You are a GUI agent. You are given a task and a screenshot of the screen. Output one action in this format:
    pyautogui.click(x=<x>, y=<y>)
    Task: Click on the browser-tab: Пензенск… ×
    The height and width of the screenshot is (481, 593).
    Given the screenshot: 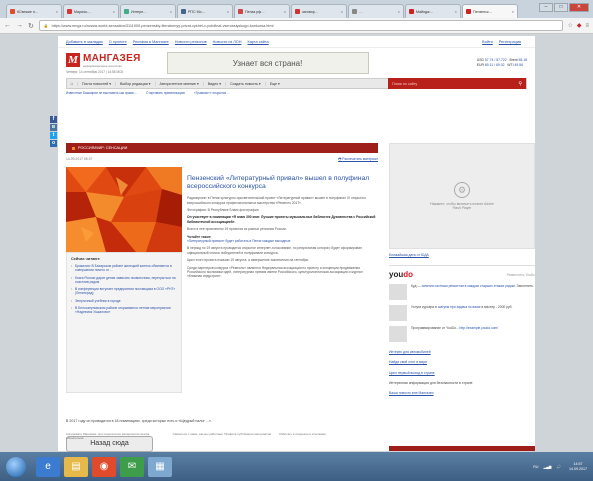 What is the action you would take?
    pyautogui.click(x=490, y=11)
    